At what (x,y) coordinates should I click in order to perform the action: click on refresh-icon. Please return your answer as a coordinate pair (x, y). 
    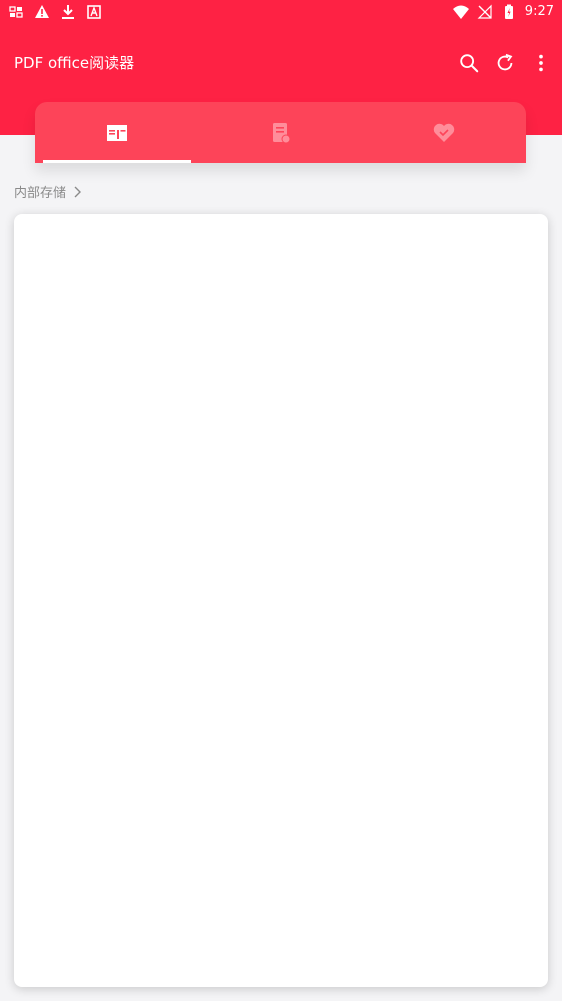
    Looking at the image, I should click on (505, 63).